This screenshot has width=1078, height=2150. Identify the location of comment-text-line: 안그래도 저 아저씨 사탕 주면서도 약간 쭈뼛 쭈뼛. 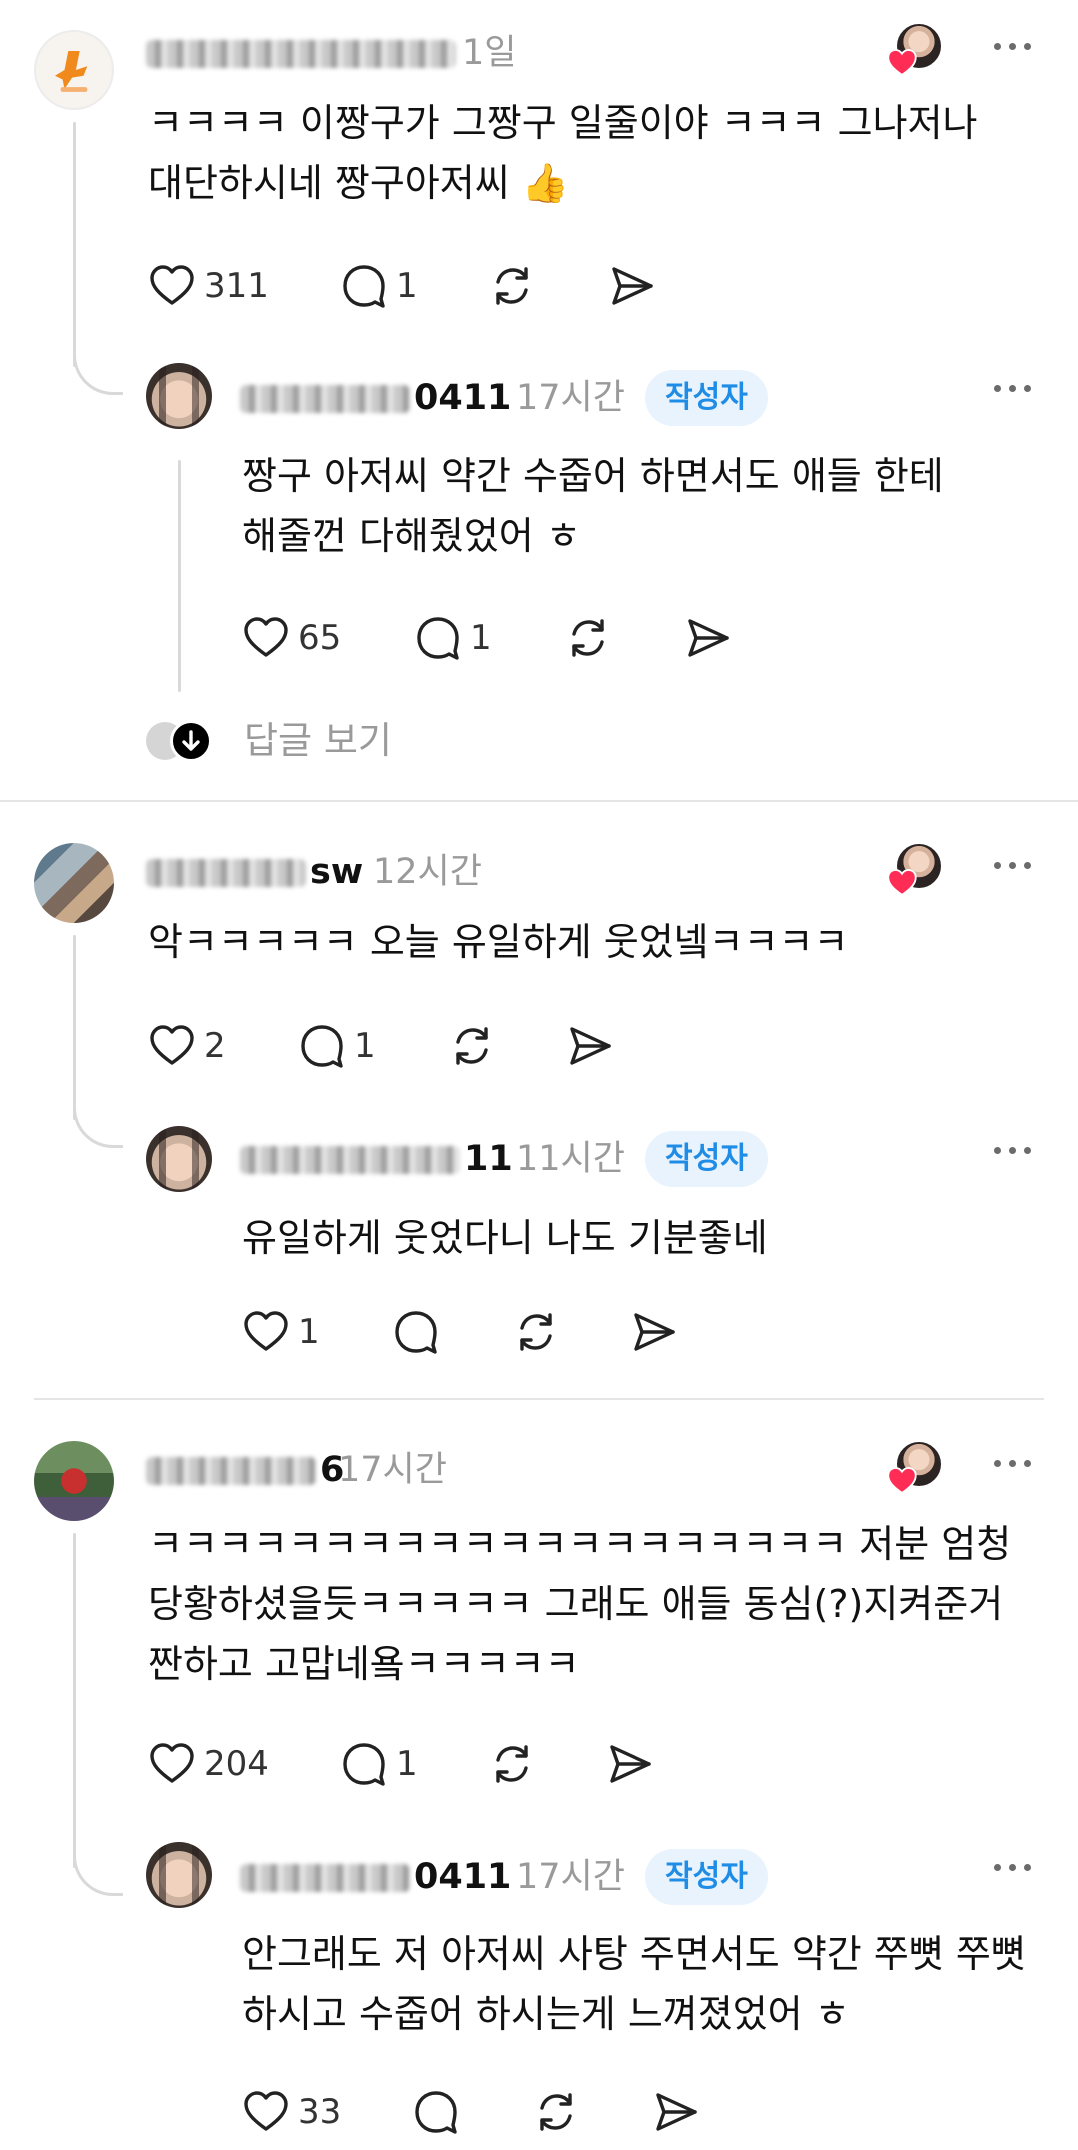
(634, 1954).